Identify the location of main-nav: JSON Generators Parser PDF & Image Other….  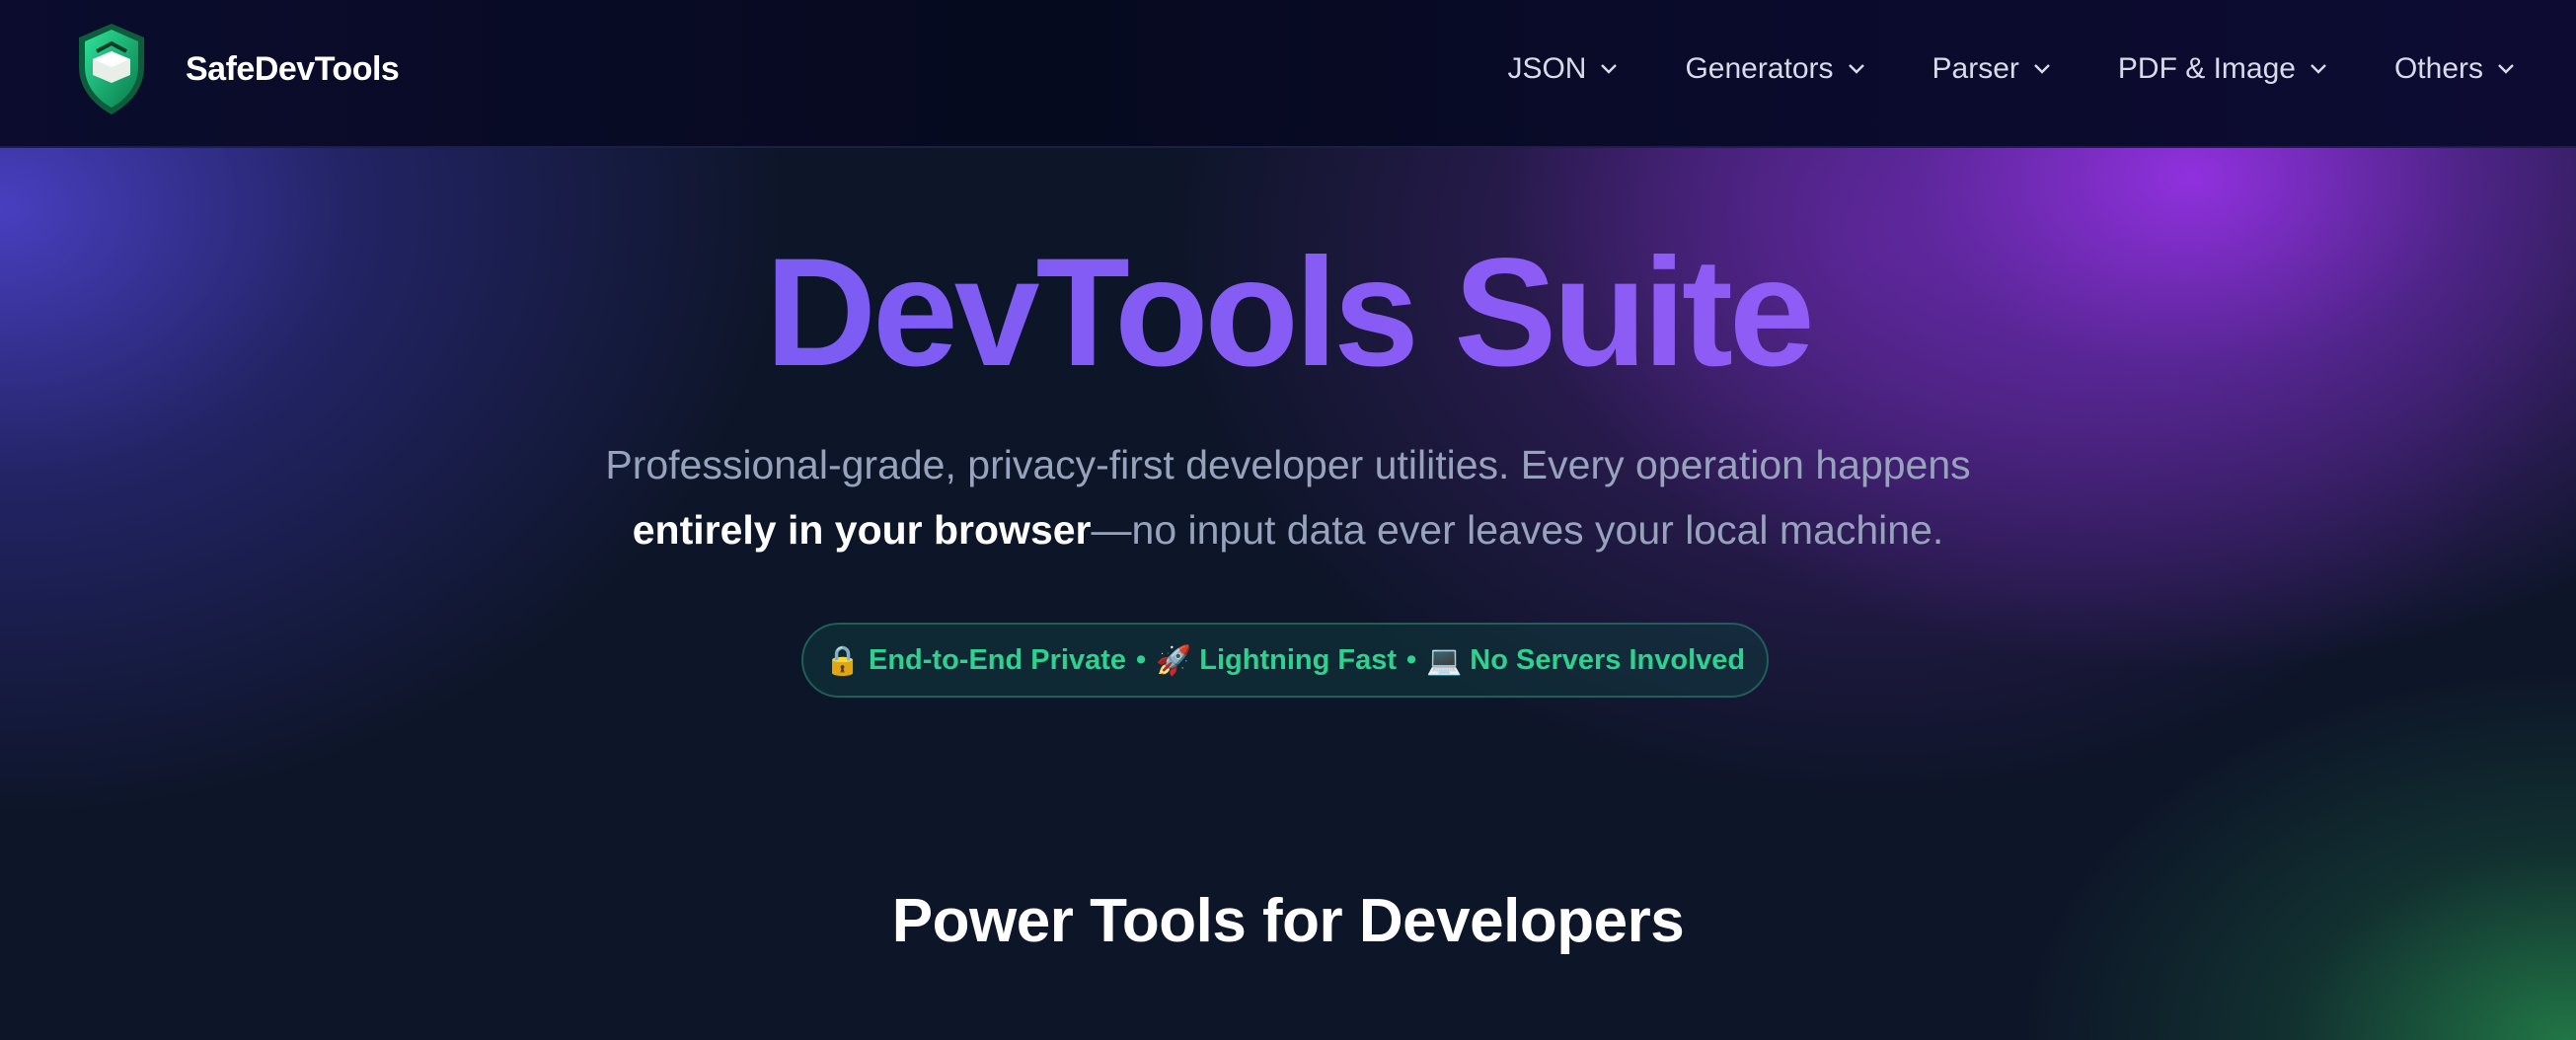
(1978, 69).